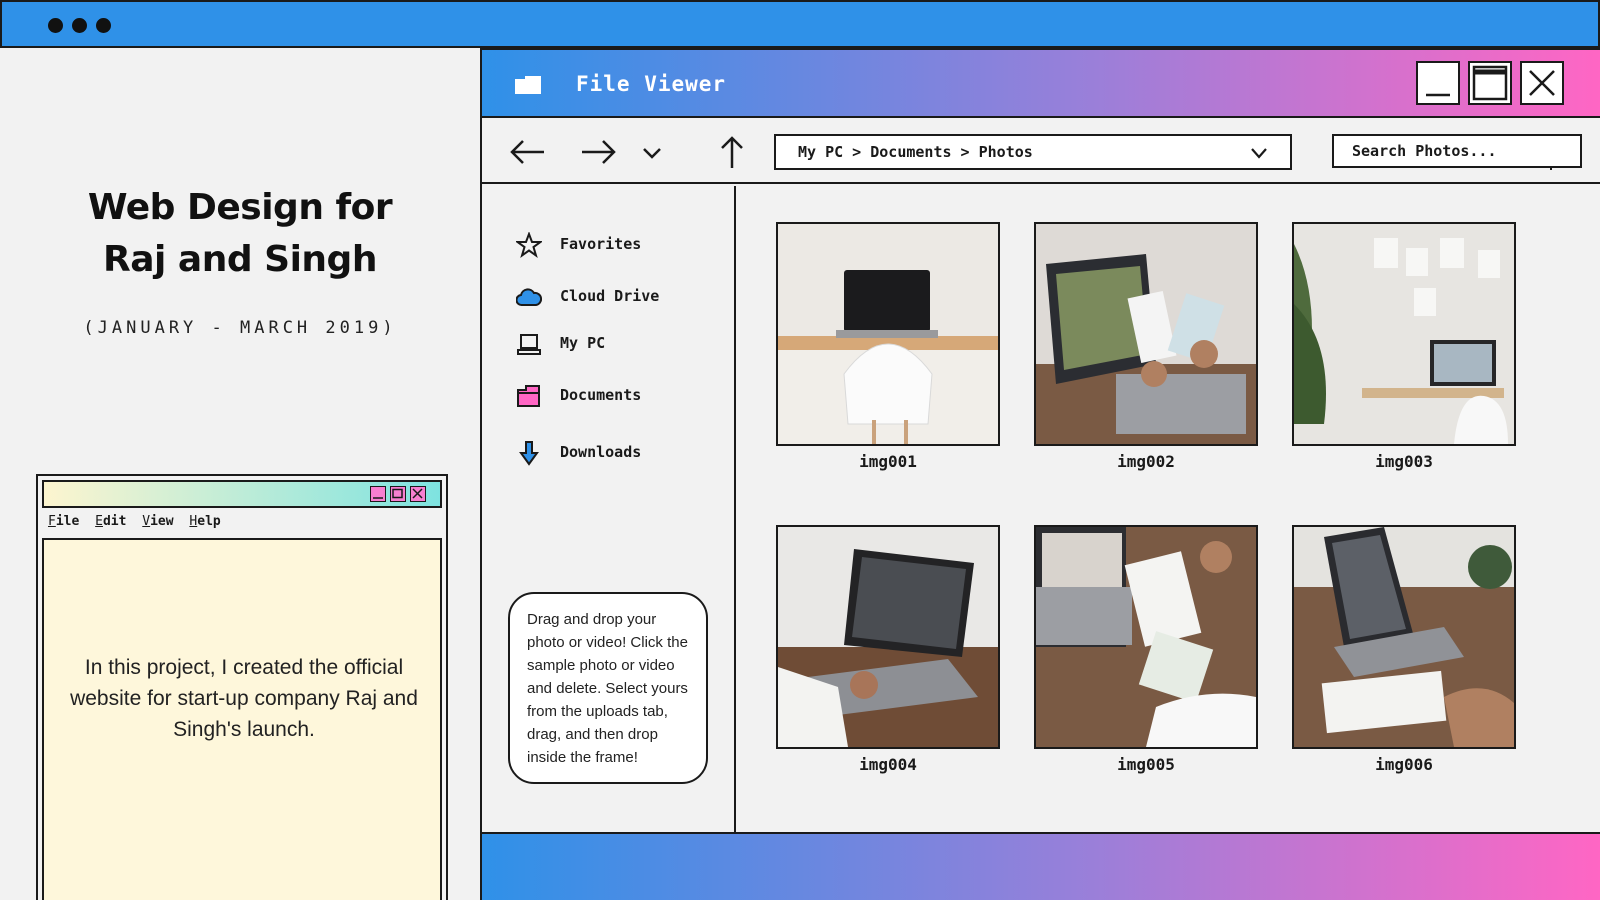 The image size is (1600, 900). Describe the element at coordinates (63, 521) in the screenshot. I see `menu-file: File` at that location.